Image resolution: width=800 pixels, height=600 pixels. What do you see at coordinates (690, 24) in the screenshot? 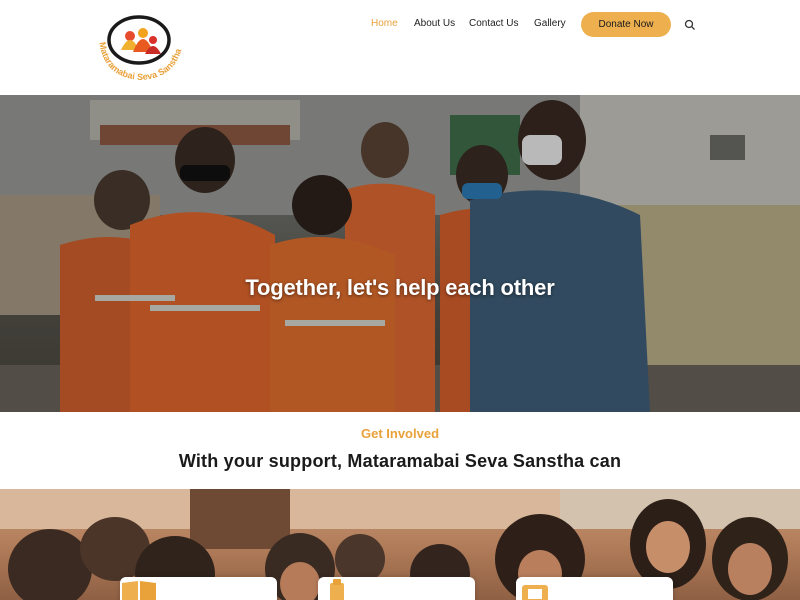
I see `search-icon` at bounding box center [690, 24].